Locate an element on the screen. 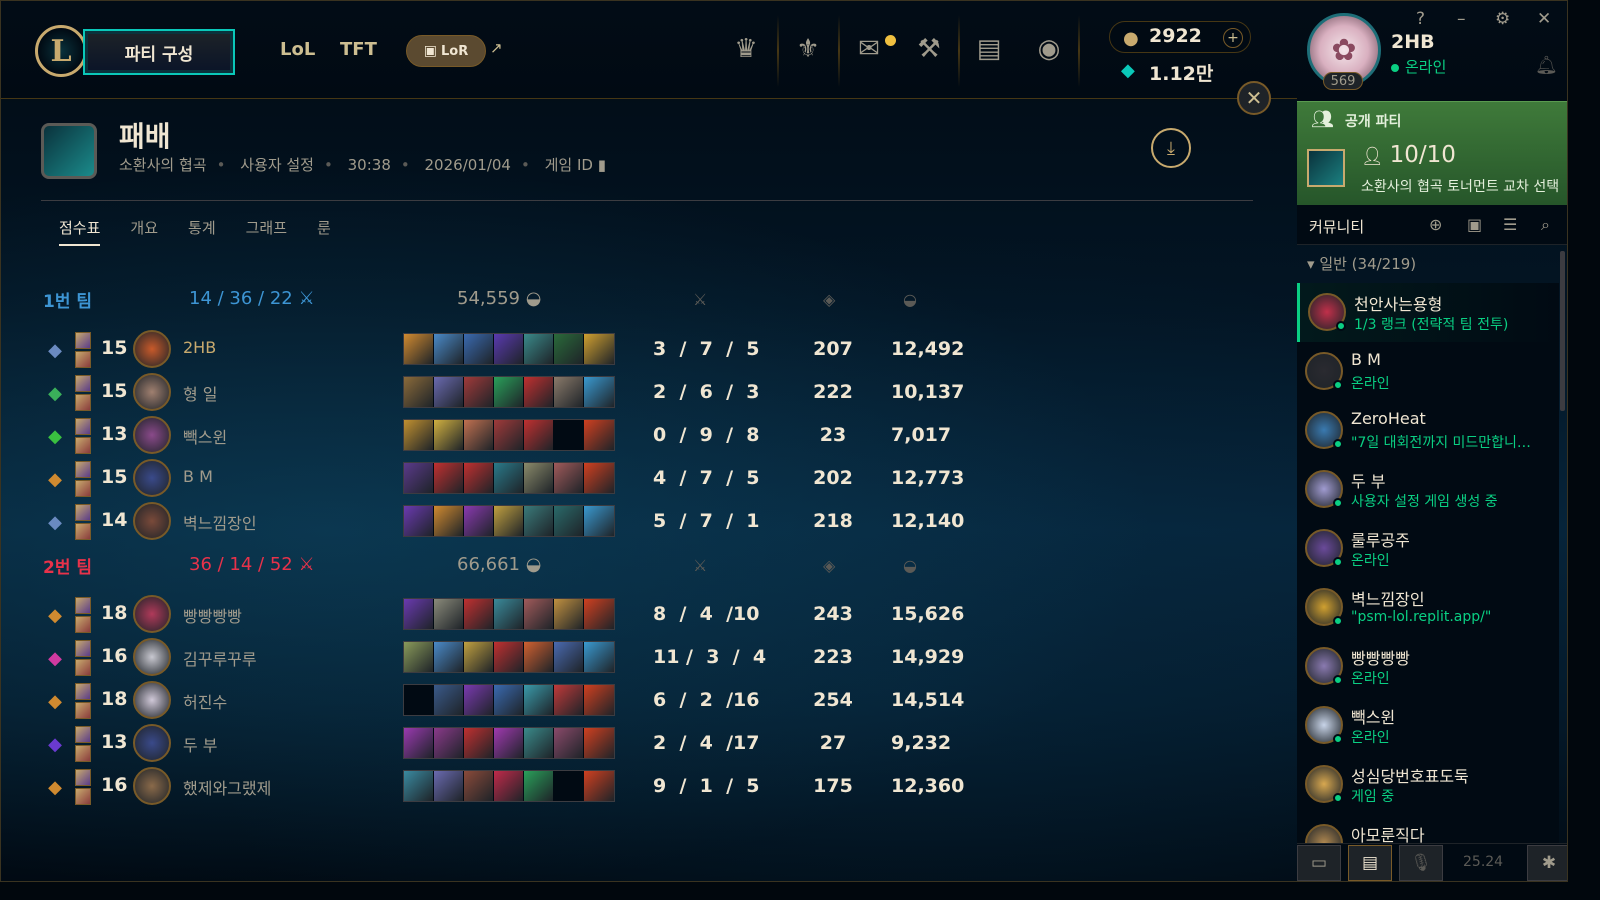 The height and width of the screenshot is (900, 1600). worlds-trophy-icon: ♛ is located at coordinates (746, 49).